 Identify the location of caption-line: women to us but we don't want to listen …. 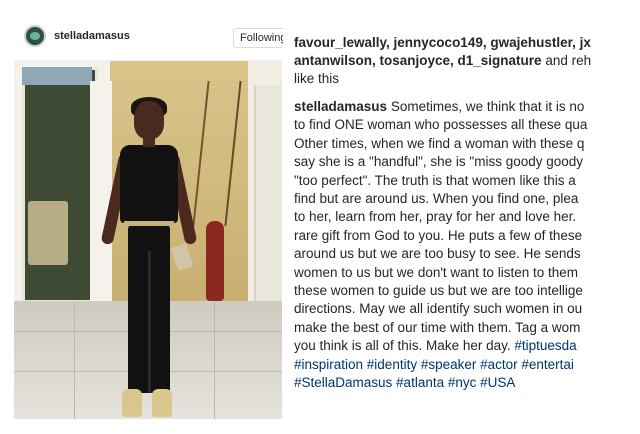
(436, 272).